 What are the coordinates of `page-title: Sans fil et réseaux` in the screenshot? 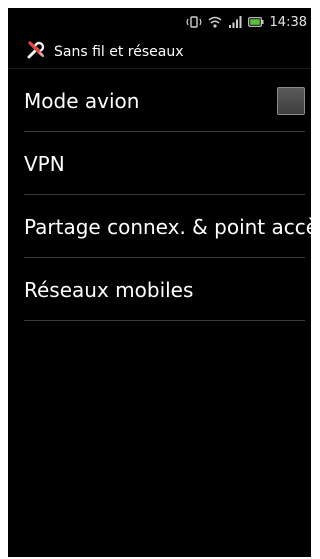 It's located at (119, 52).